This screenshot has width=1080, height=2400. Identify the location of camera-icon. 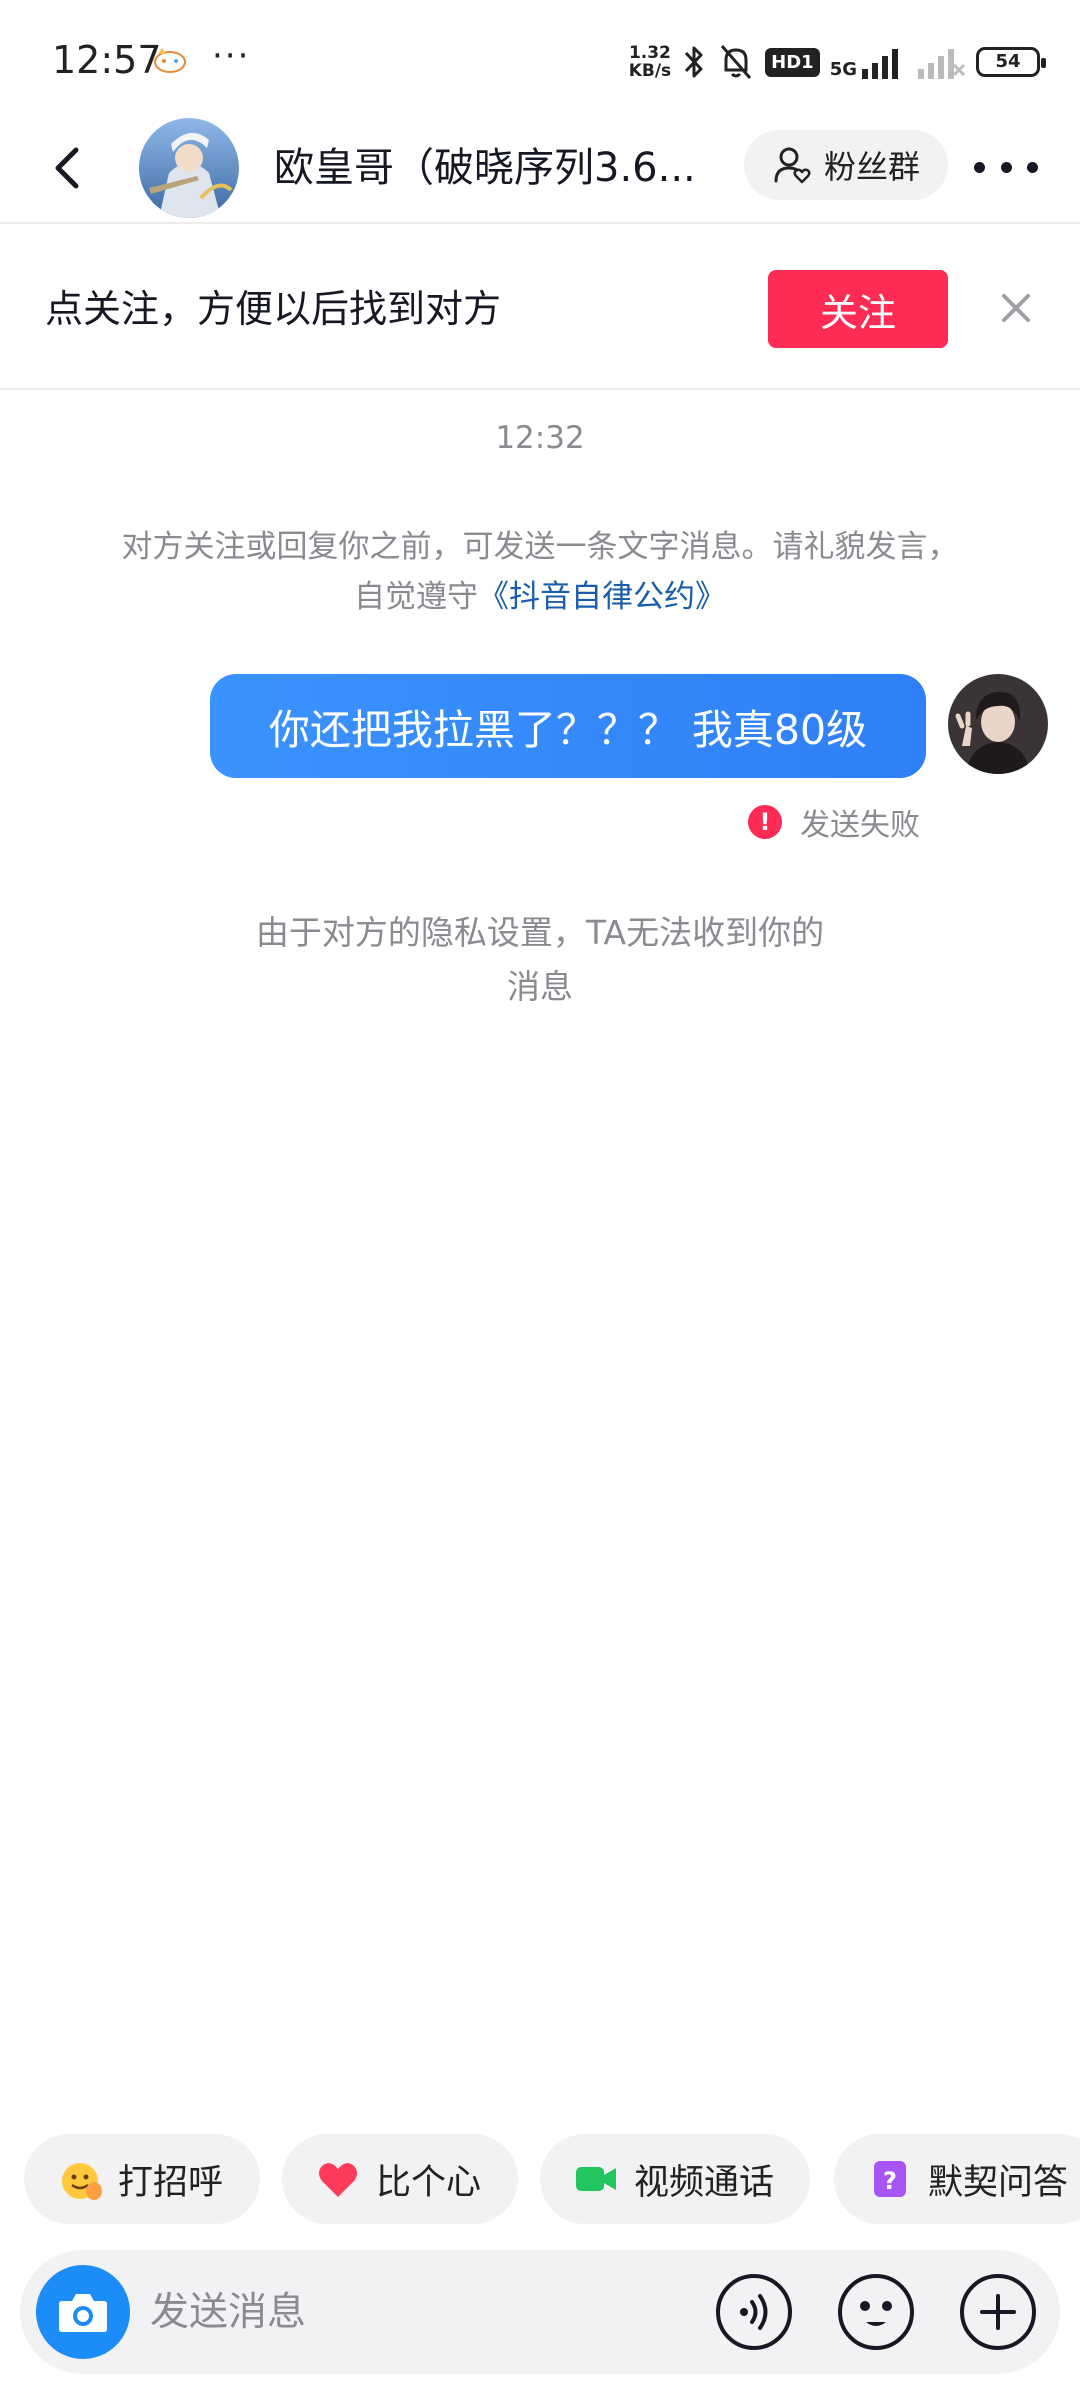
(83, 2313).